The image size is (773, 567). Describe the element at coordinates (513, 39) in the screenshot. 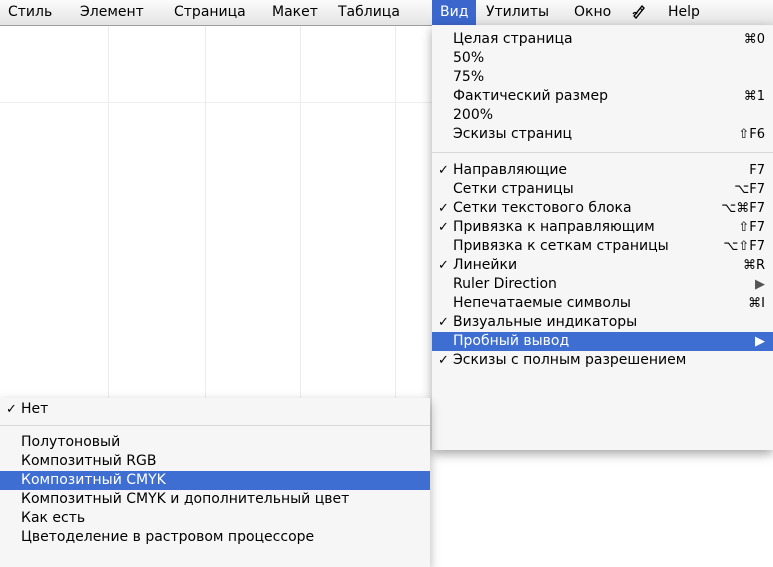

I see `menu-item-label: Целая страница` at that location.